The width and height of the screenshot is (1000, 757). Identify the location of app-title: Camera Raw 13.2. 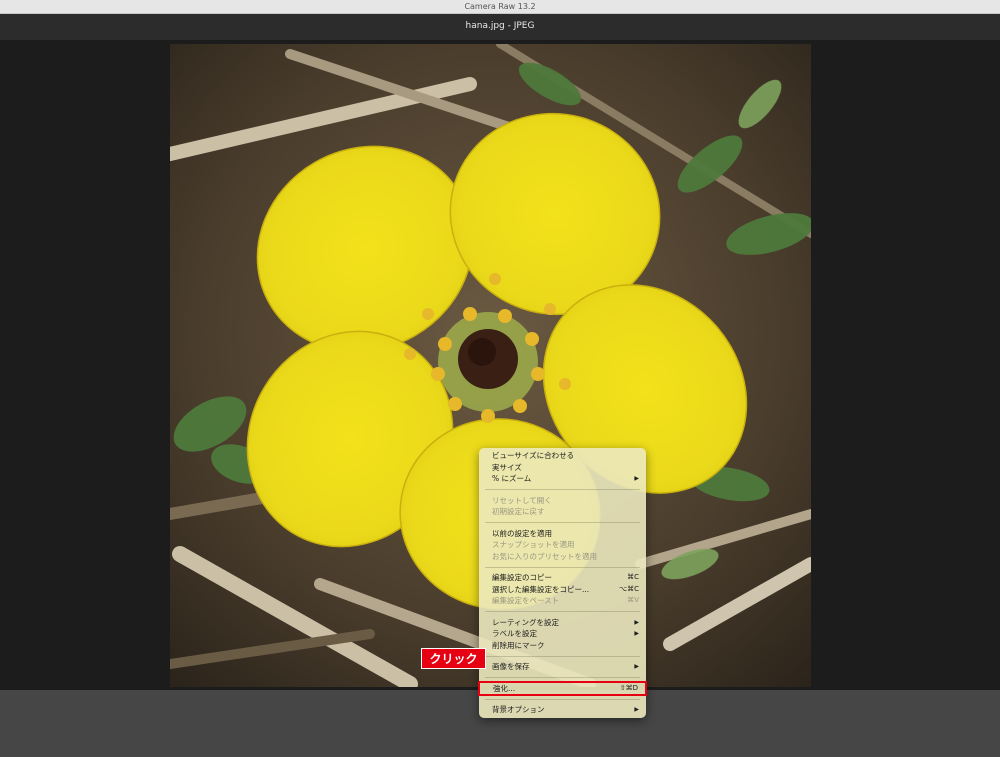
(500, 6).